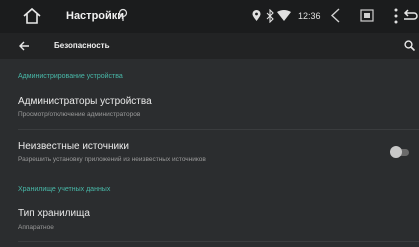 This screenshot has width=419, height=247. What do you see at coordinates (36, 227) in the screenshot?
I see `item-subtitle: Аппаратное` at bounding box center [36, 227].